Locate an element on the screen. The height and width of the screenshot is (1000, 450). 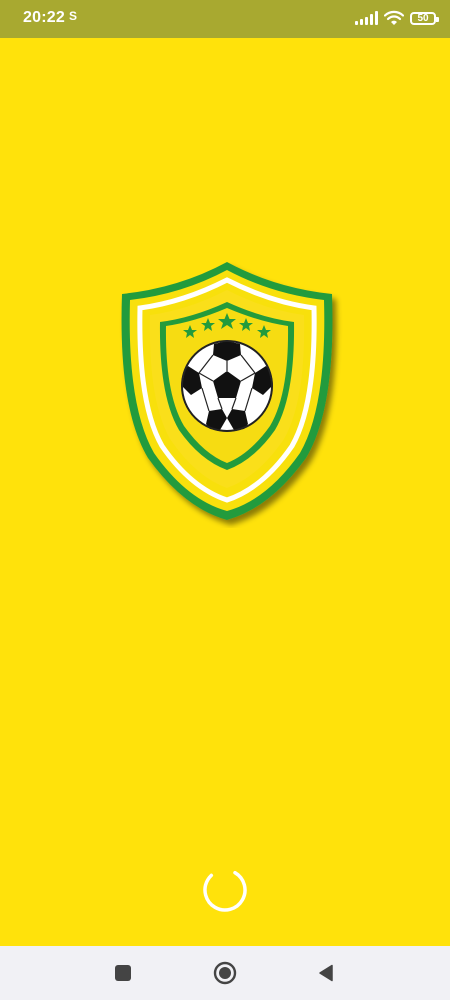
battery-icon: 50 is located at coordinates (424, 18).